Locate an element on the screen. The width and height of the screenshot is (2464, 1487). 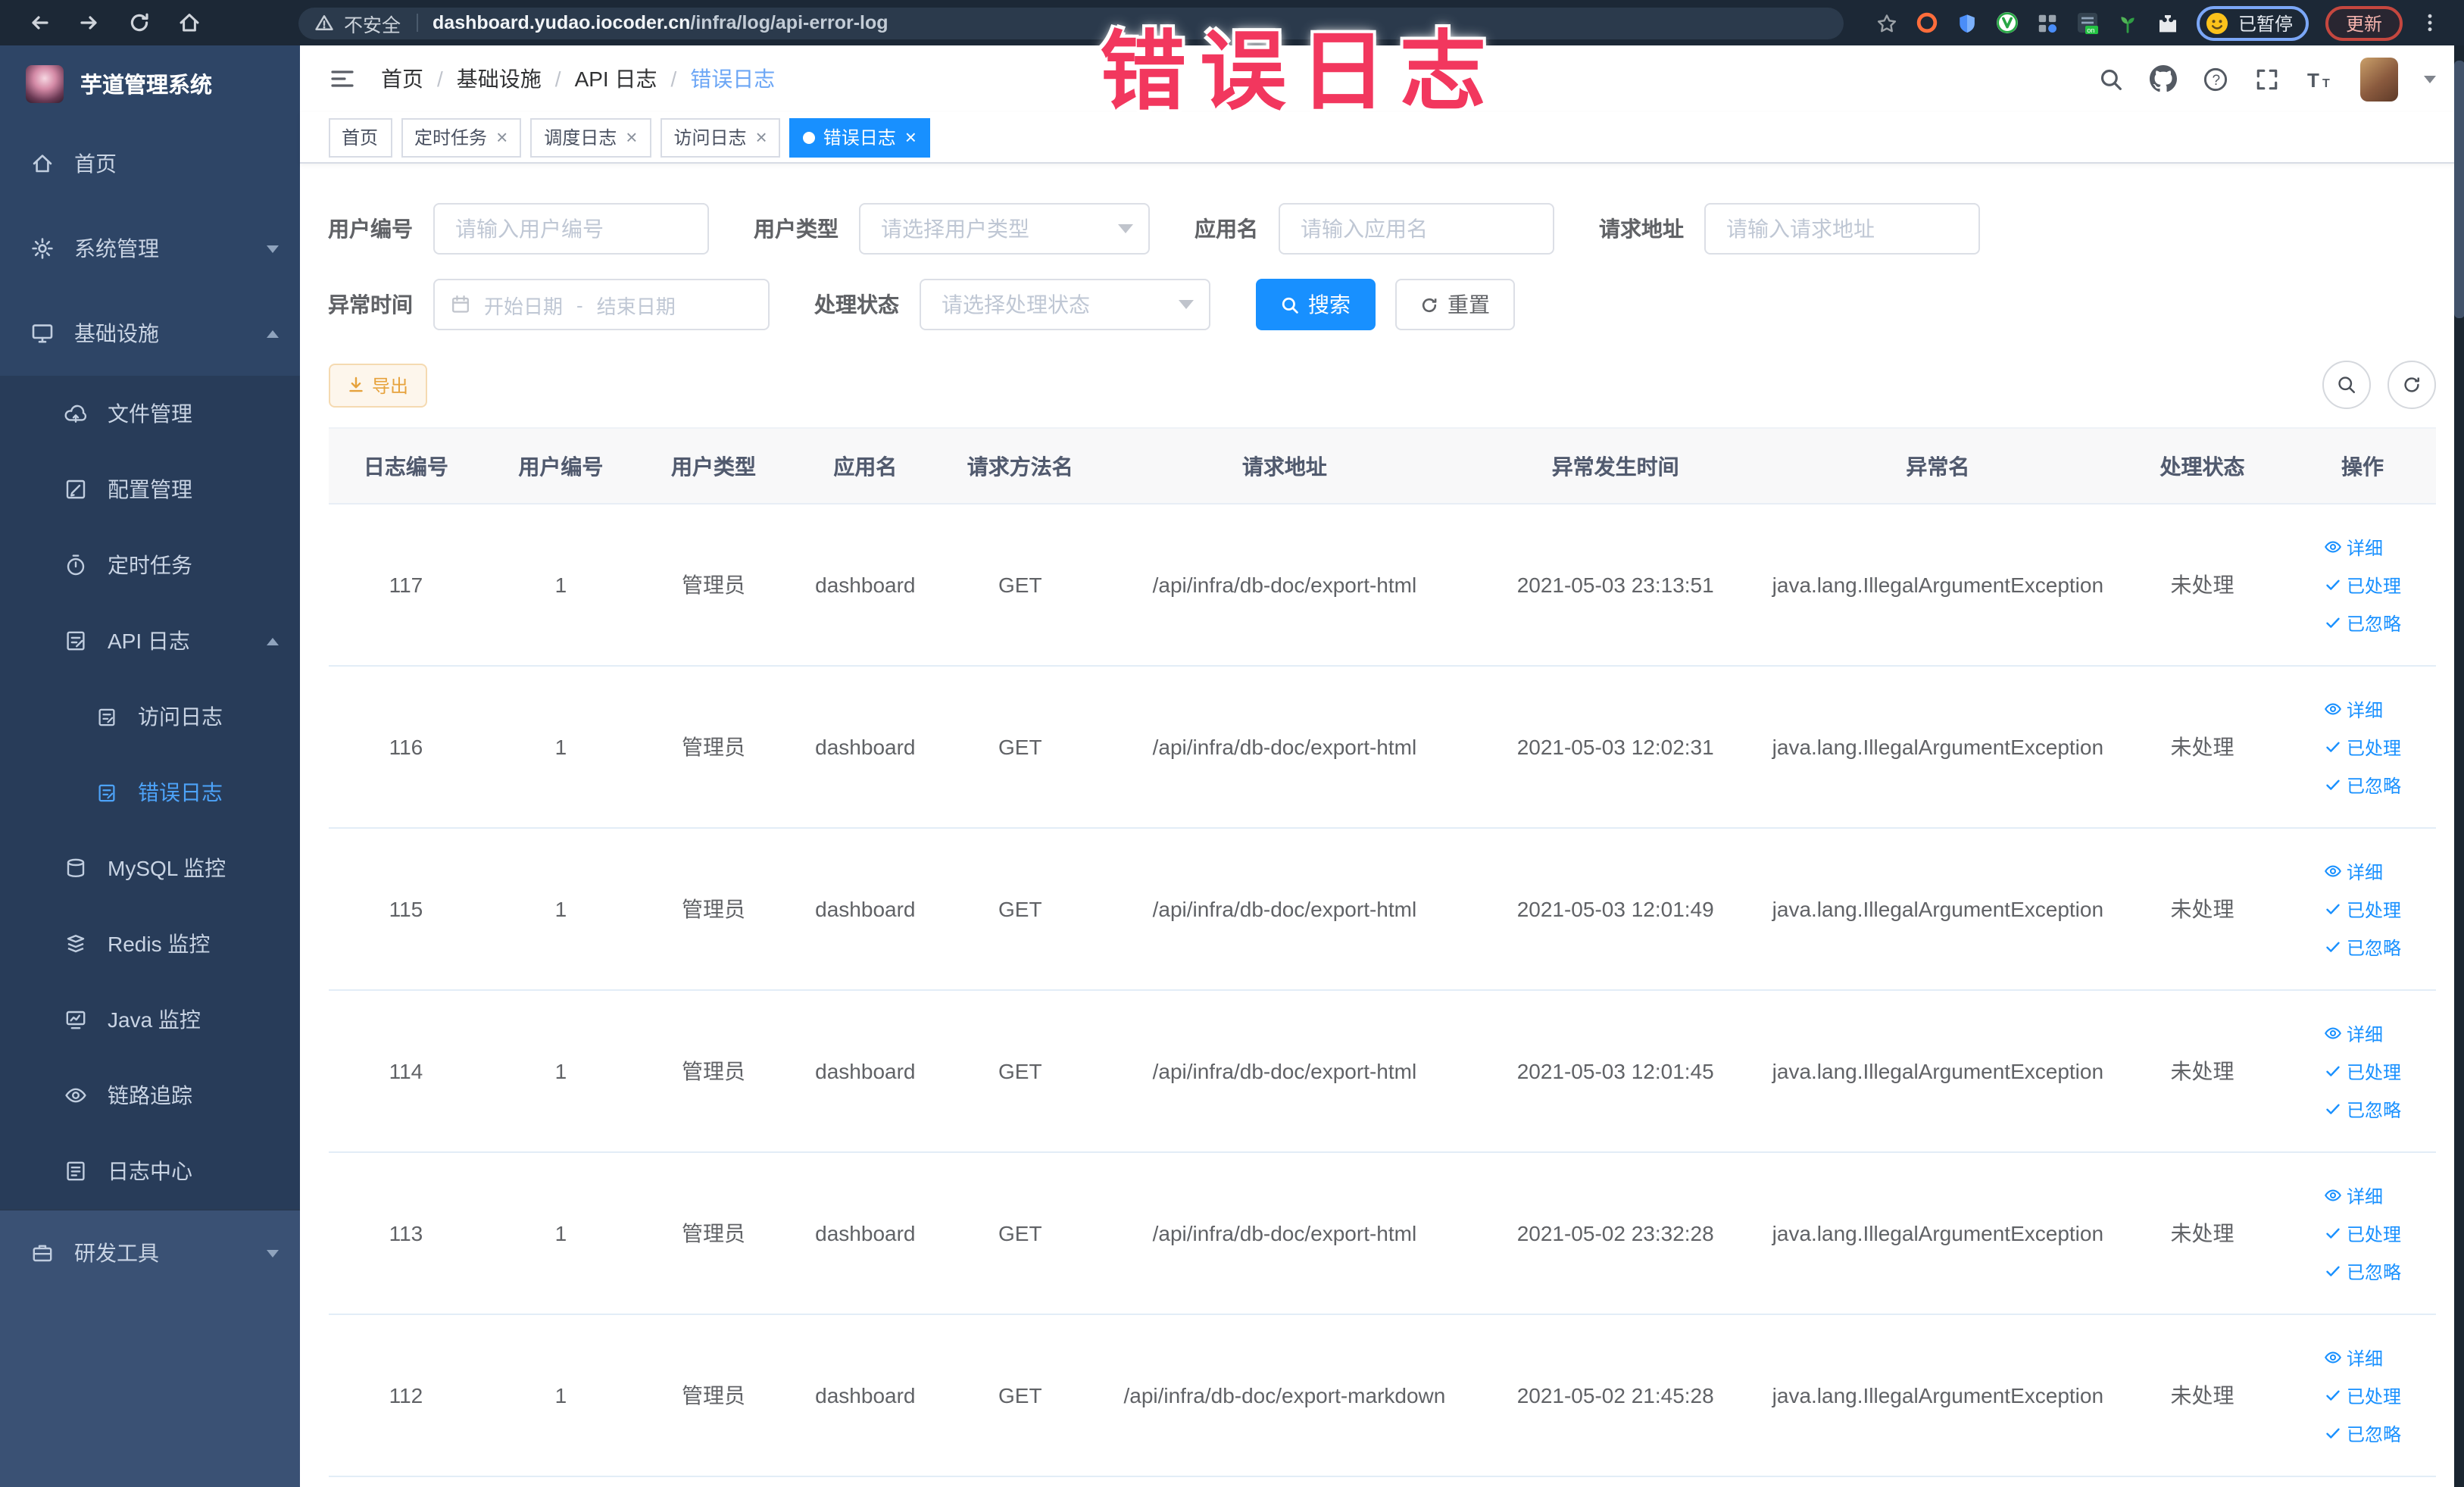
extensions-puzzle-icon is located at coordinates (2168, 23).